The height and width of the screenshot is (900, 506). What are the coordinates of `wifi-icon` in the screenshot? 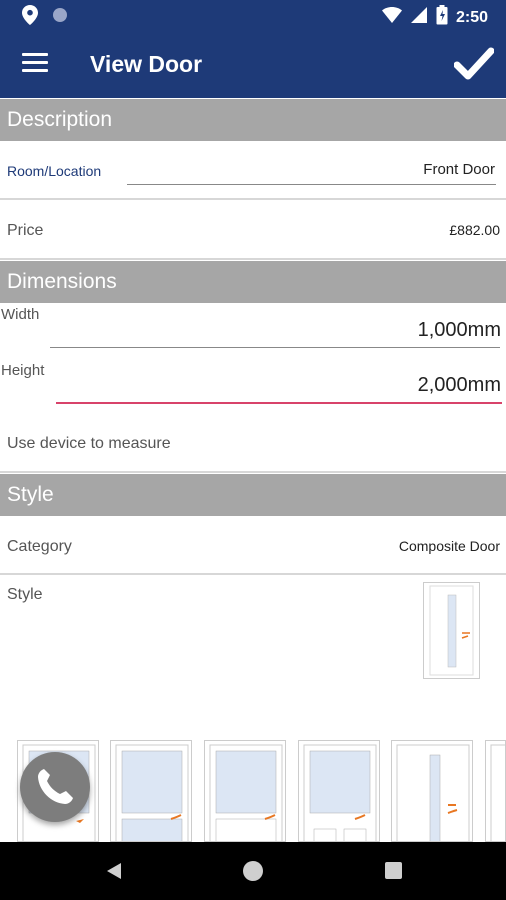 It's located at (391, 17).